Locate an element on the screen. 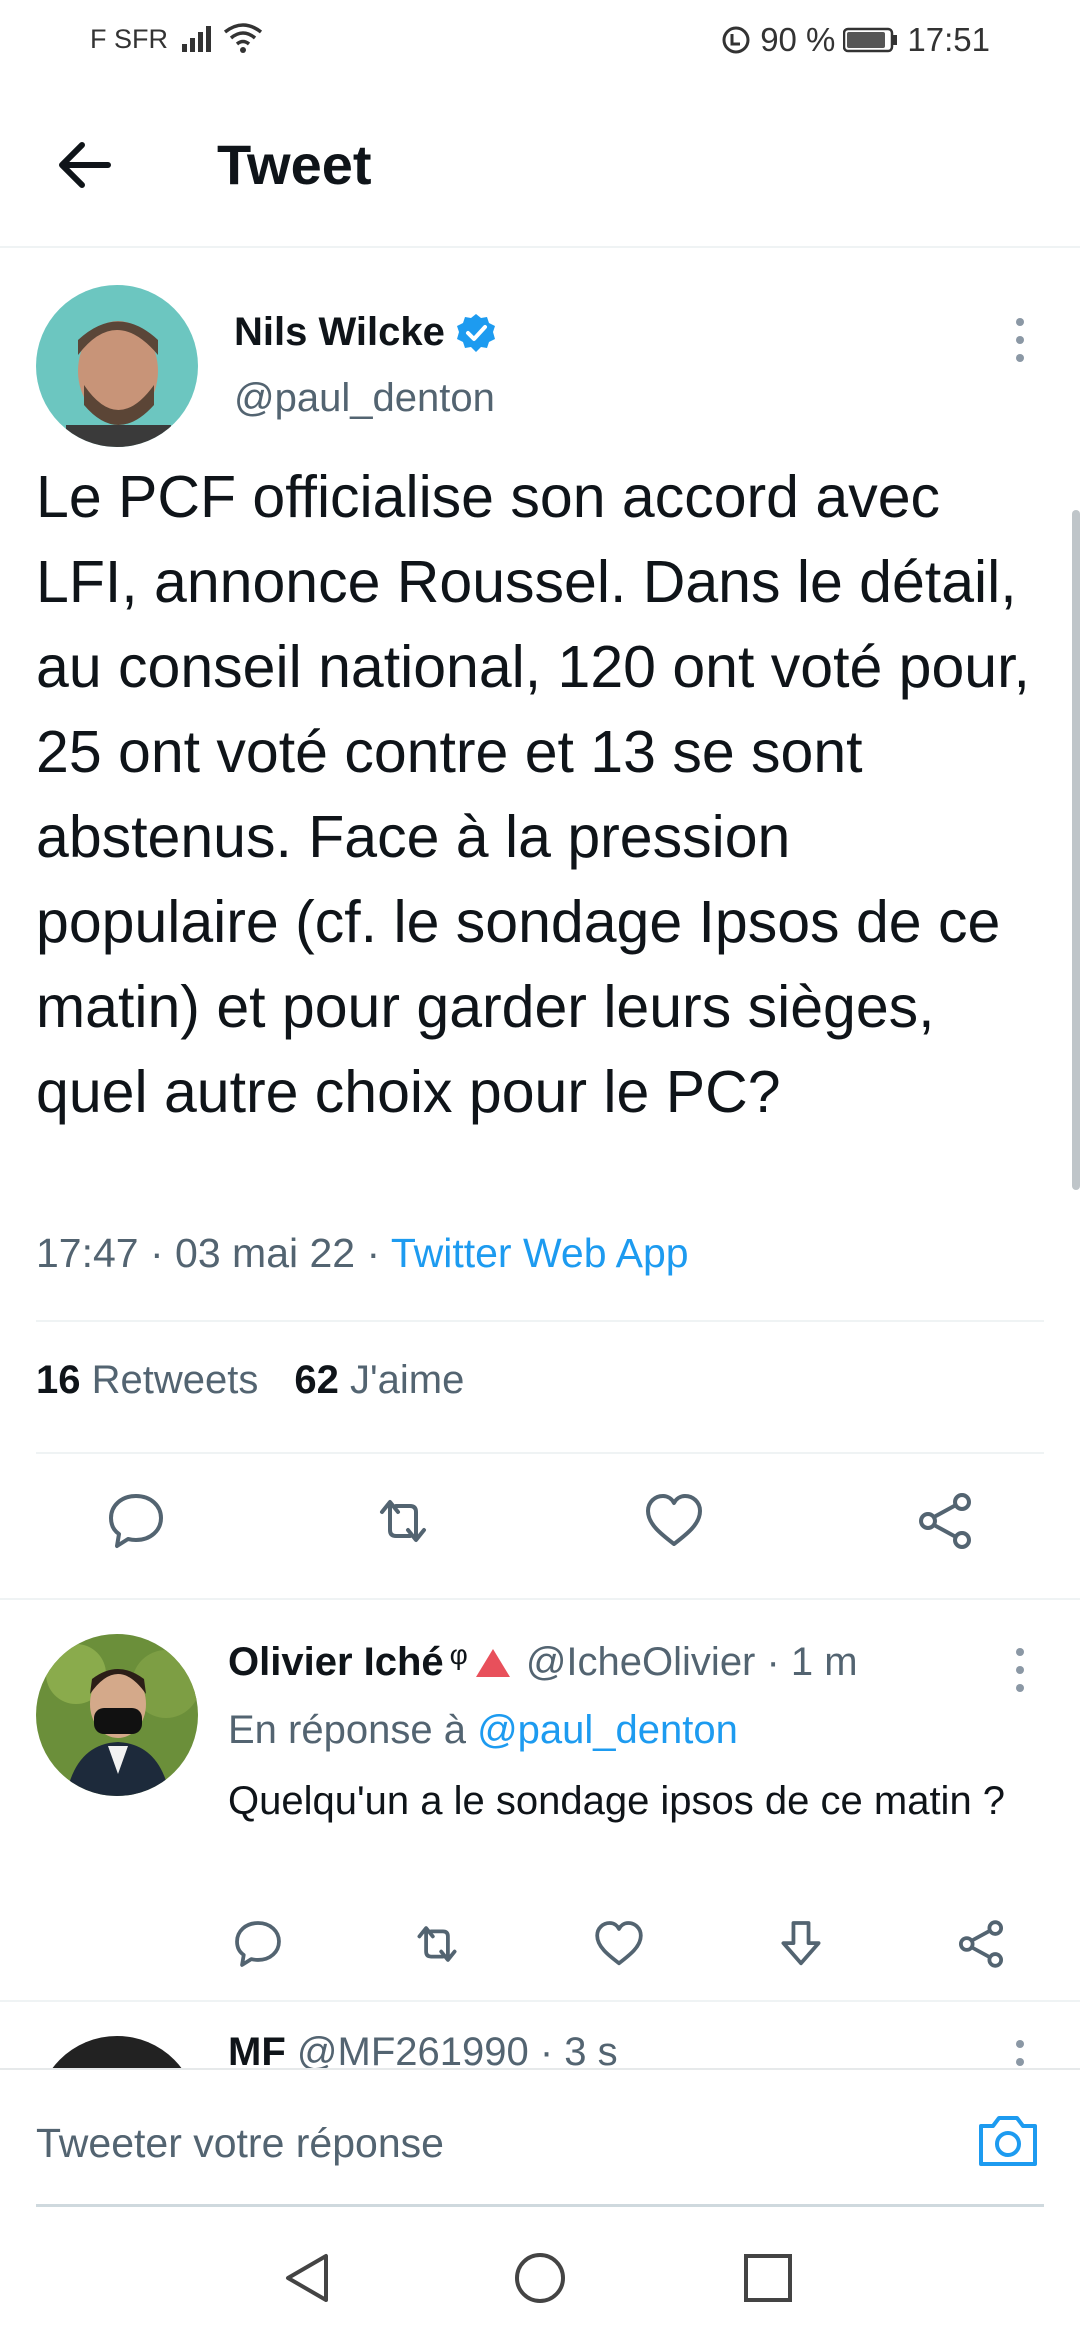 The image size is (1080, 2340). tweet-time: 17:47 is located at coordinates (87, 1253).